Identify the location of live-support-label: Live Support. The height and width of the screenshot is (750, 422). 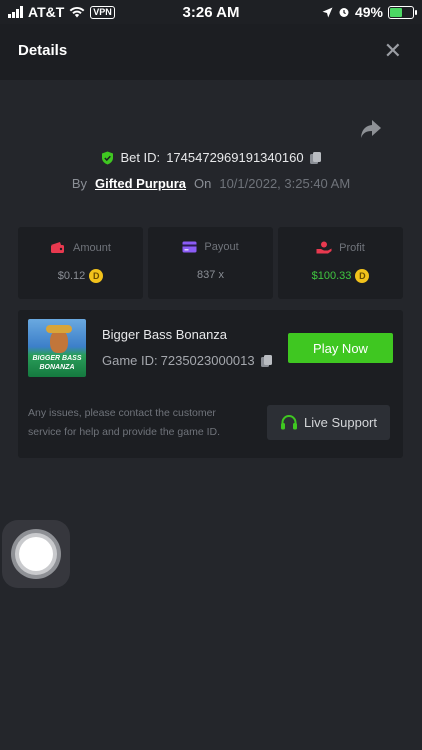
(340, 422).